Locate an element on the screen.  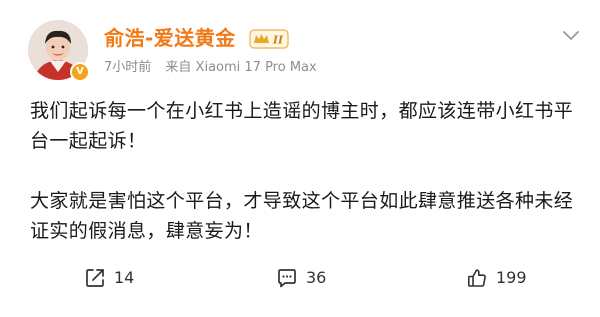
verified-badge-icon: V is located at coordinates (80, 72).